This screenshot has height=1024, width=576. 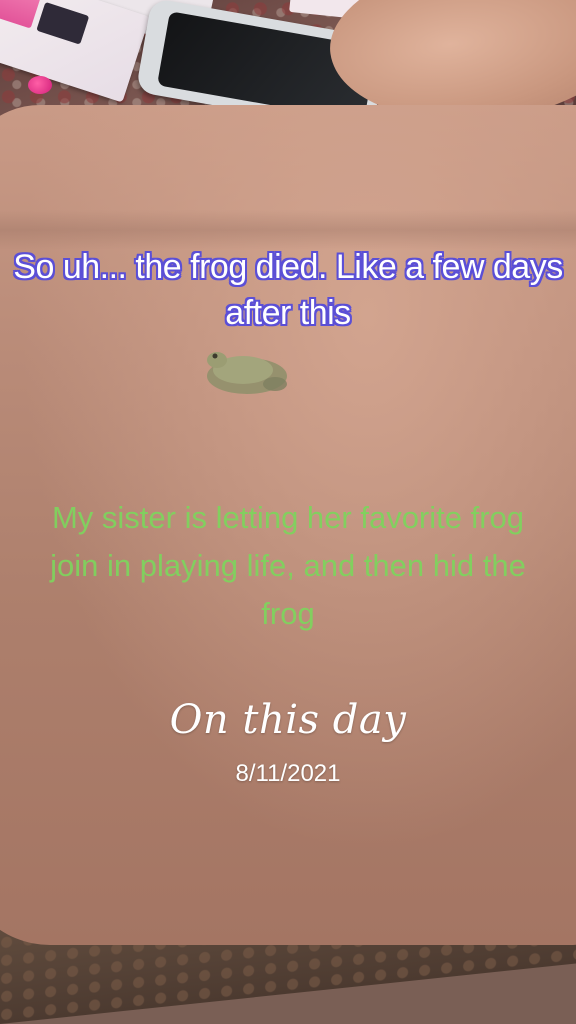 What do you see at coordinates (288, 720) in the screenshot?
I see `memory-title: On this day` at bounding box center [288, 720].